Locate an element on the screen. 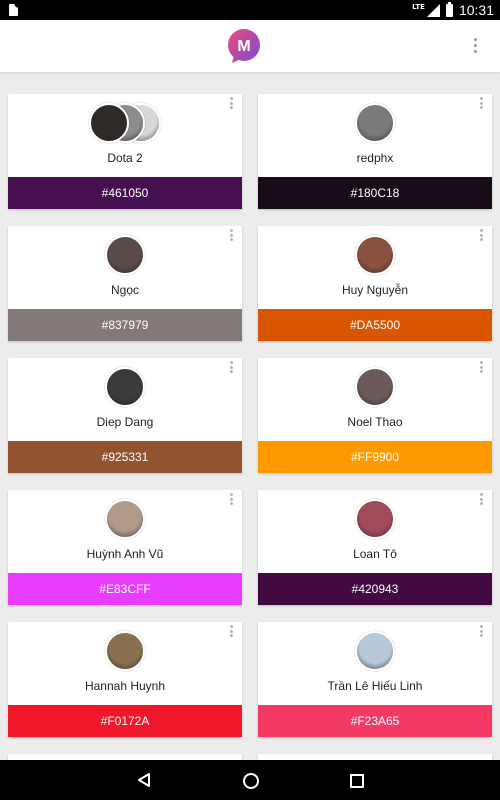 The width and height of the screenshot is (500, 800). contact-name: Loan Tô is located at coordinates (375, 554).